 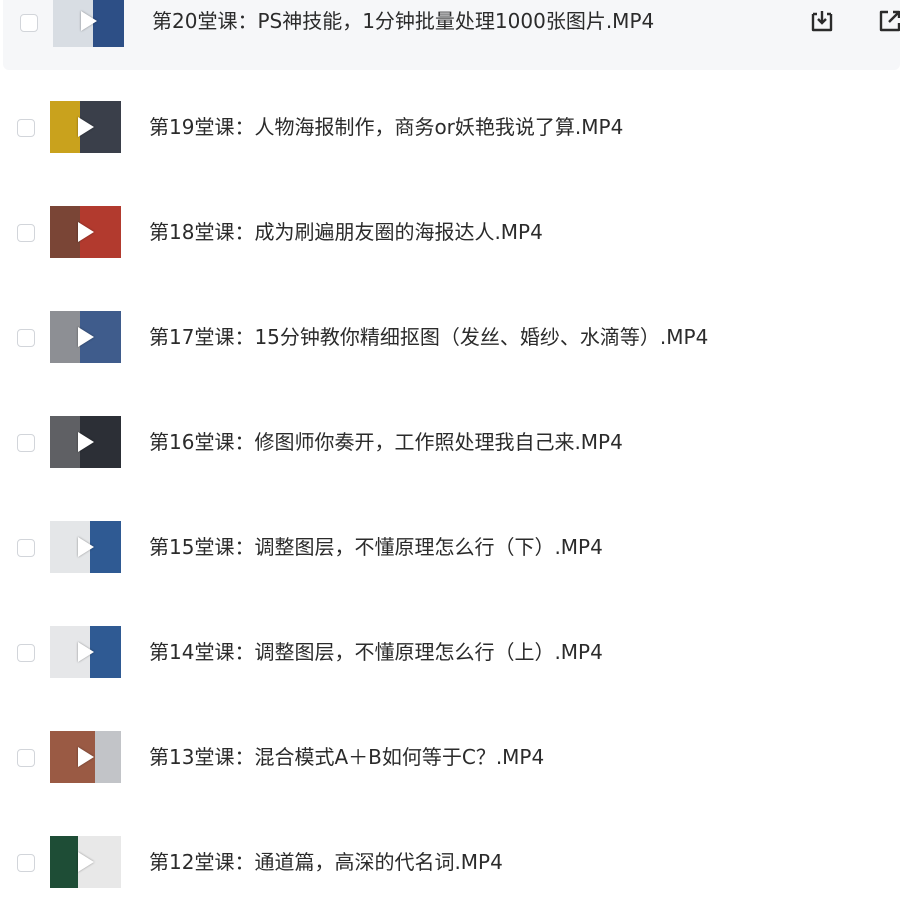 I want to click on file-row: 第12堂课：通道篇，高深的代名词.MP4, so click(x=450, y=863).